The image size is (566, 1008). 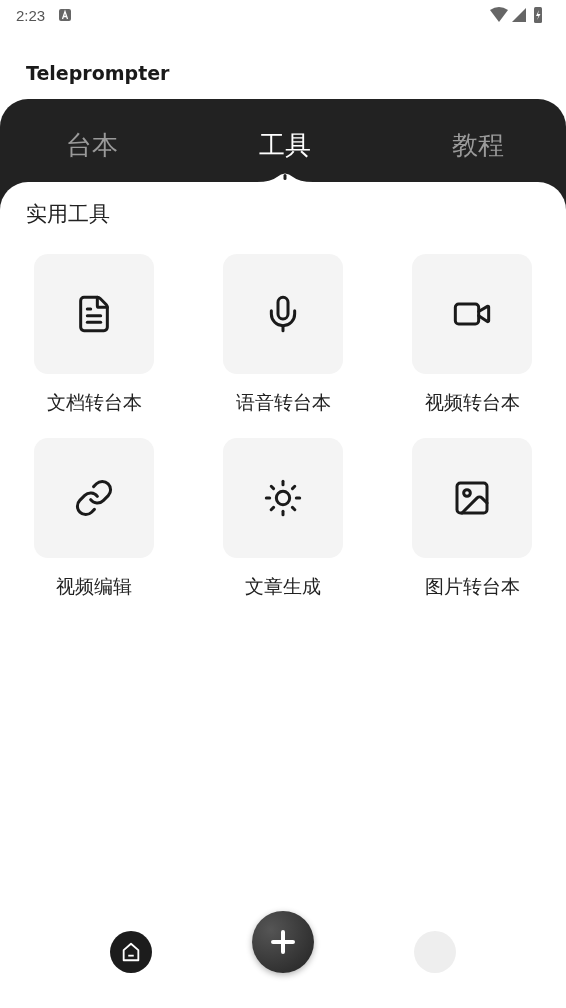 What do you see at coordinates (283, 402) in the screenshot?
I see `tool-label: 语音转台本` at bounding box center [283, 402].